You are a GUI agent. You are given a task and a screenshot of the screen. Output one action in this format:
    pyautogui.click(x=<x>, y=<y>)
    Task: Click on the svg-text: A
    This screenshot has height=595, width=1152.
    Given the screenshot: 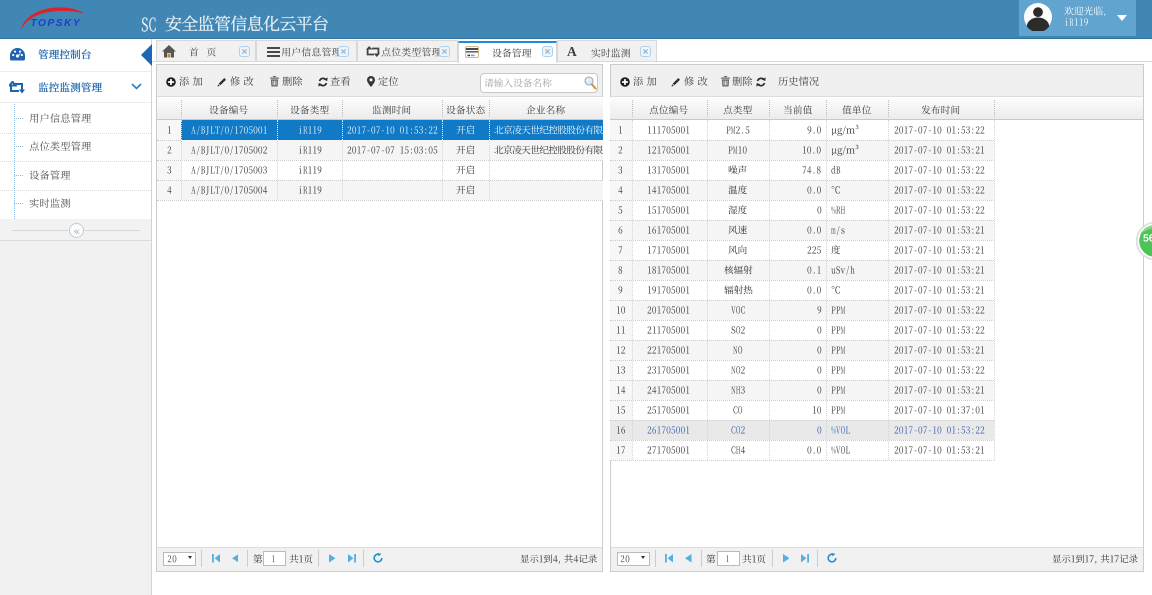 What is the action you would take?
    pyautogui.click(x=572, y=51)
    